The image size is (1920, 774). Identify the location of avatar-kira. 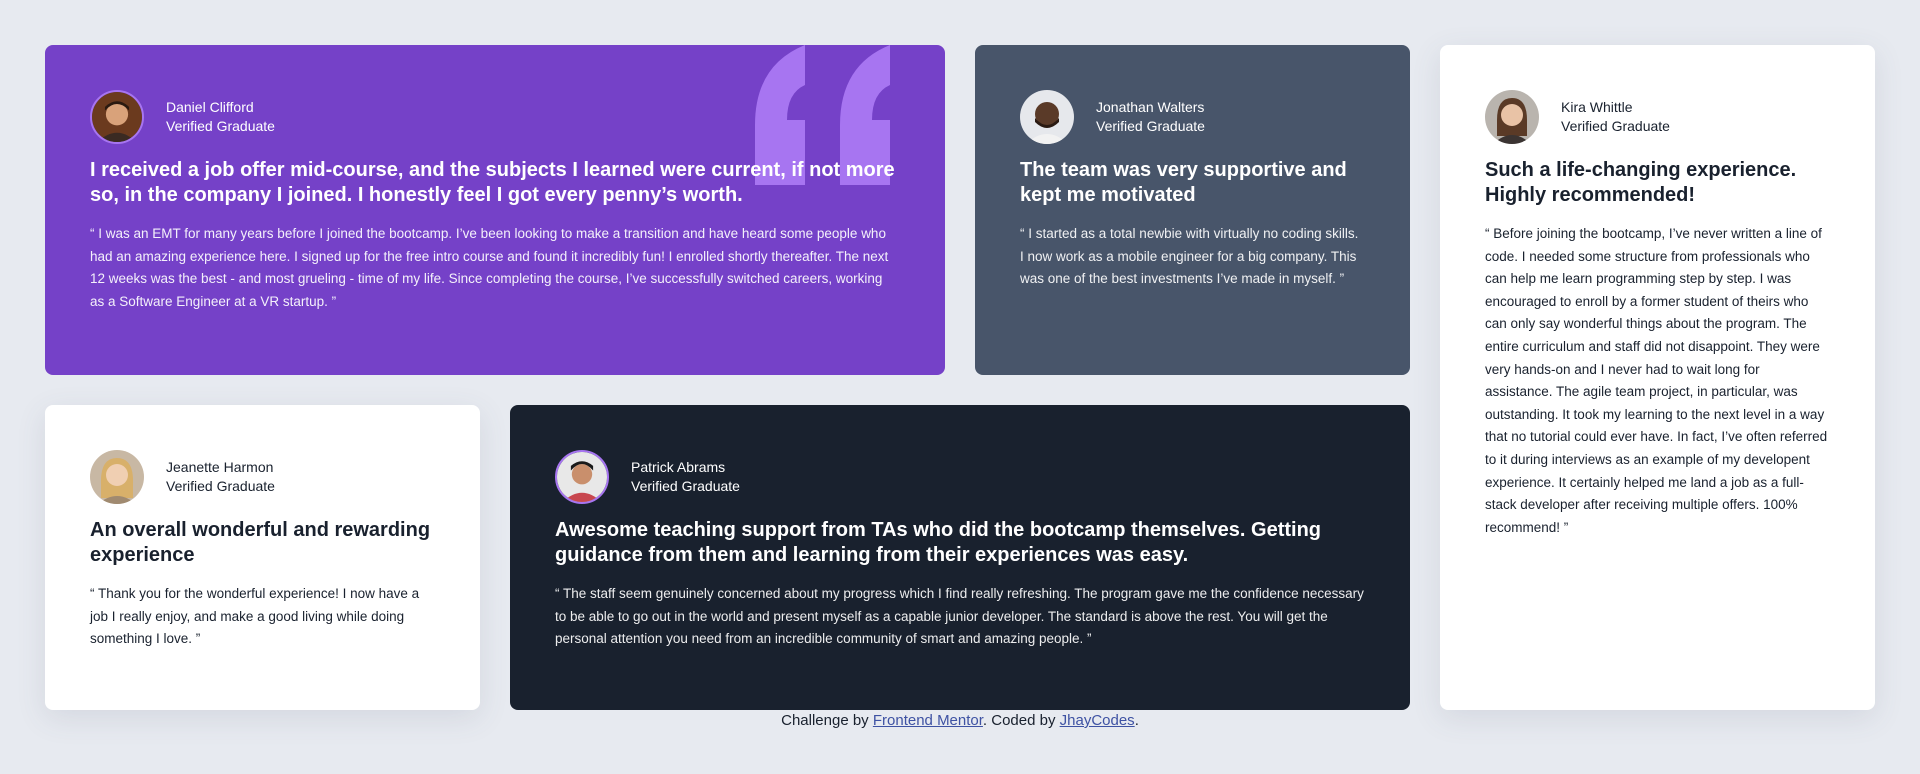
(1512, 117).